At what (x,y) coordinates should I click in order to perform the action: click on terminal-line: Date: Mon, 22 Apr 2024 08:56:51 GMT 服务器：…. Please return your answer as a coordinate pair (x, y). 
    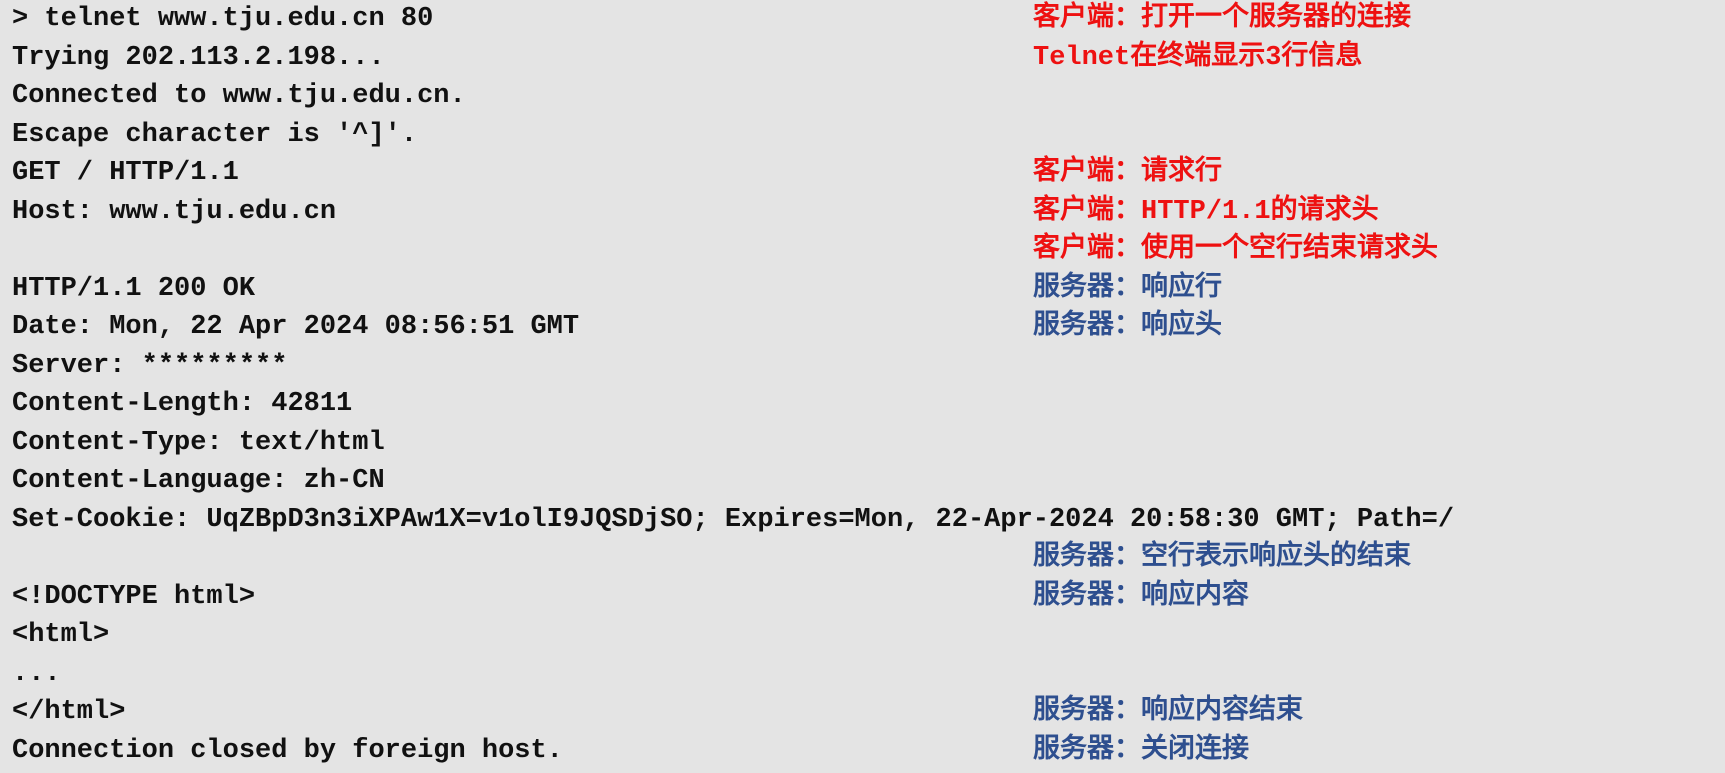
    Looking at the image, I should click on (862, 327).